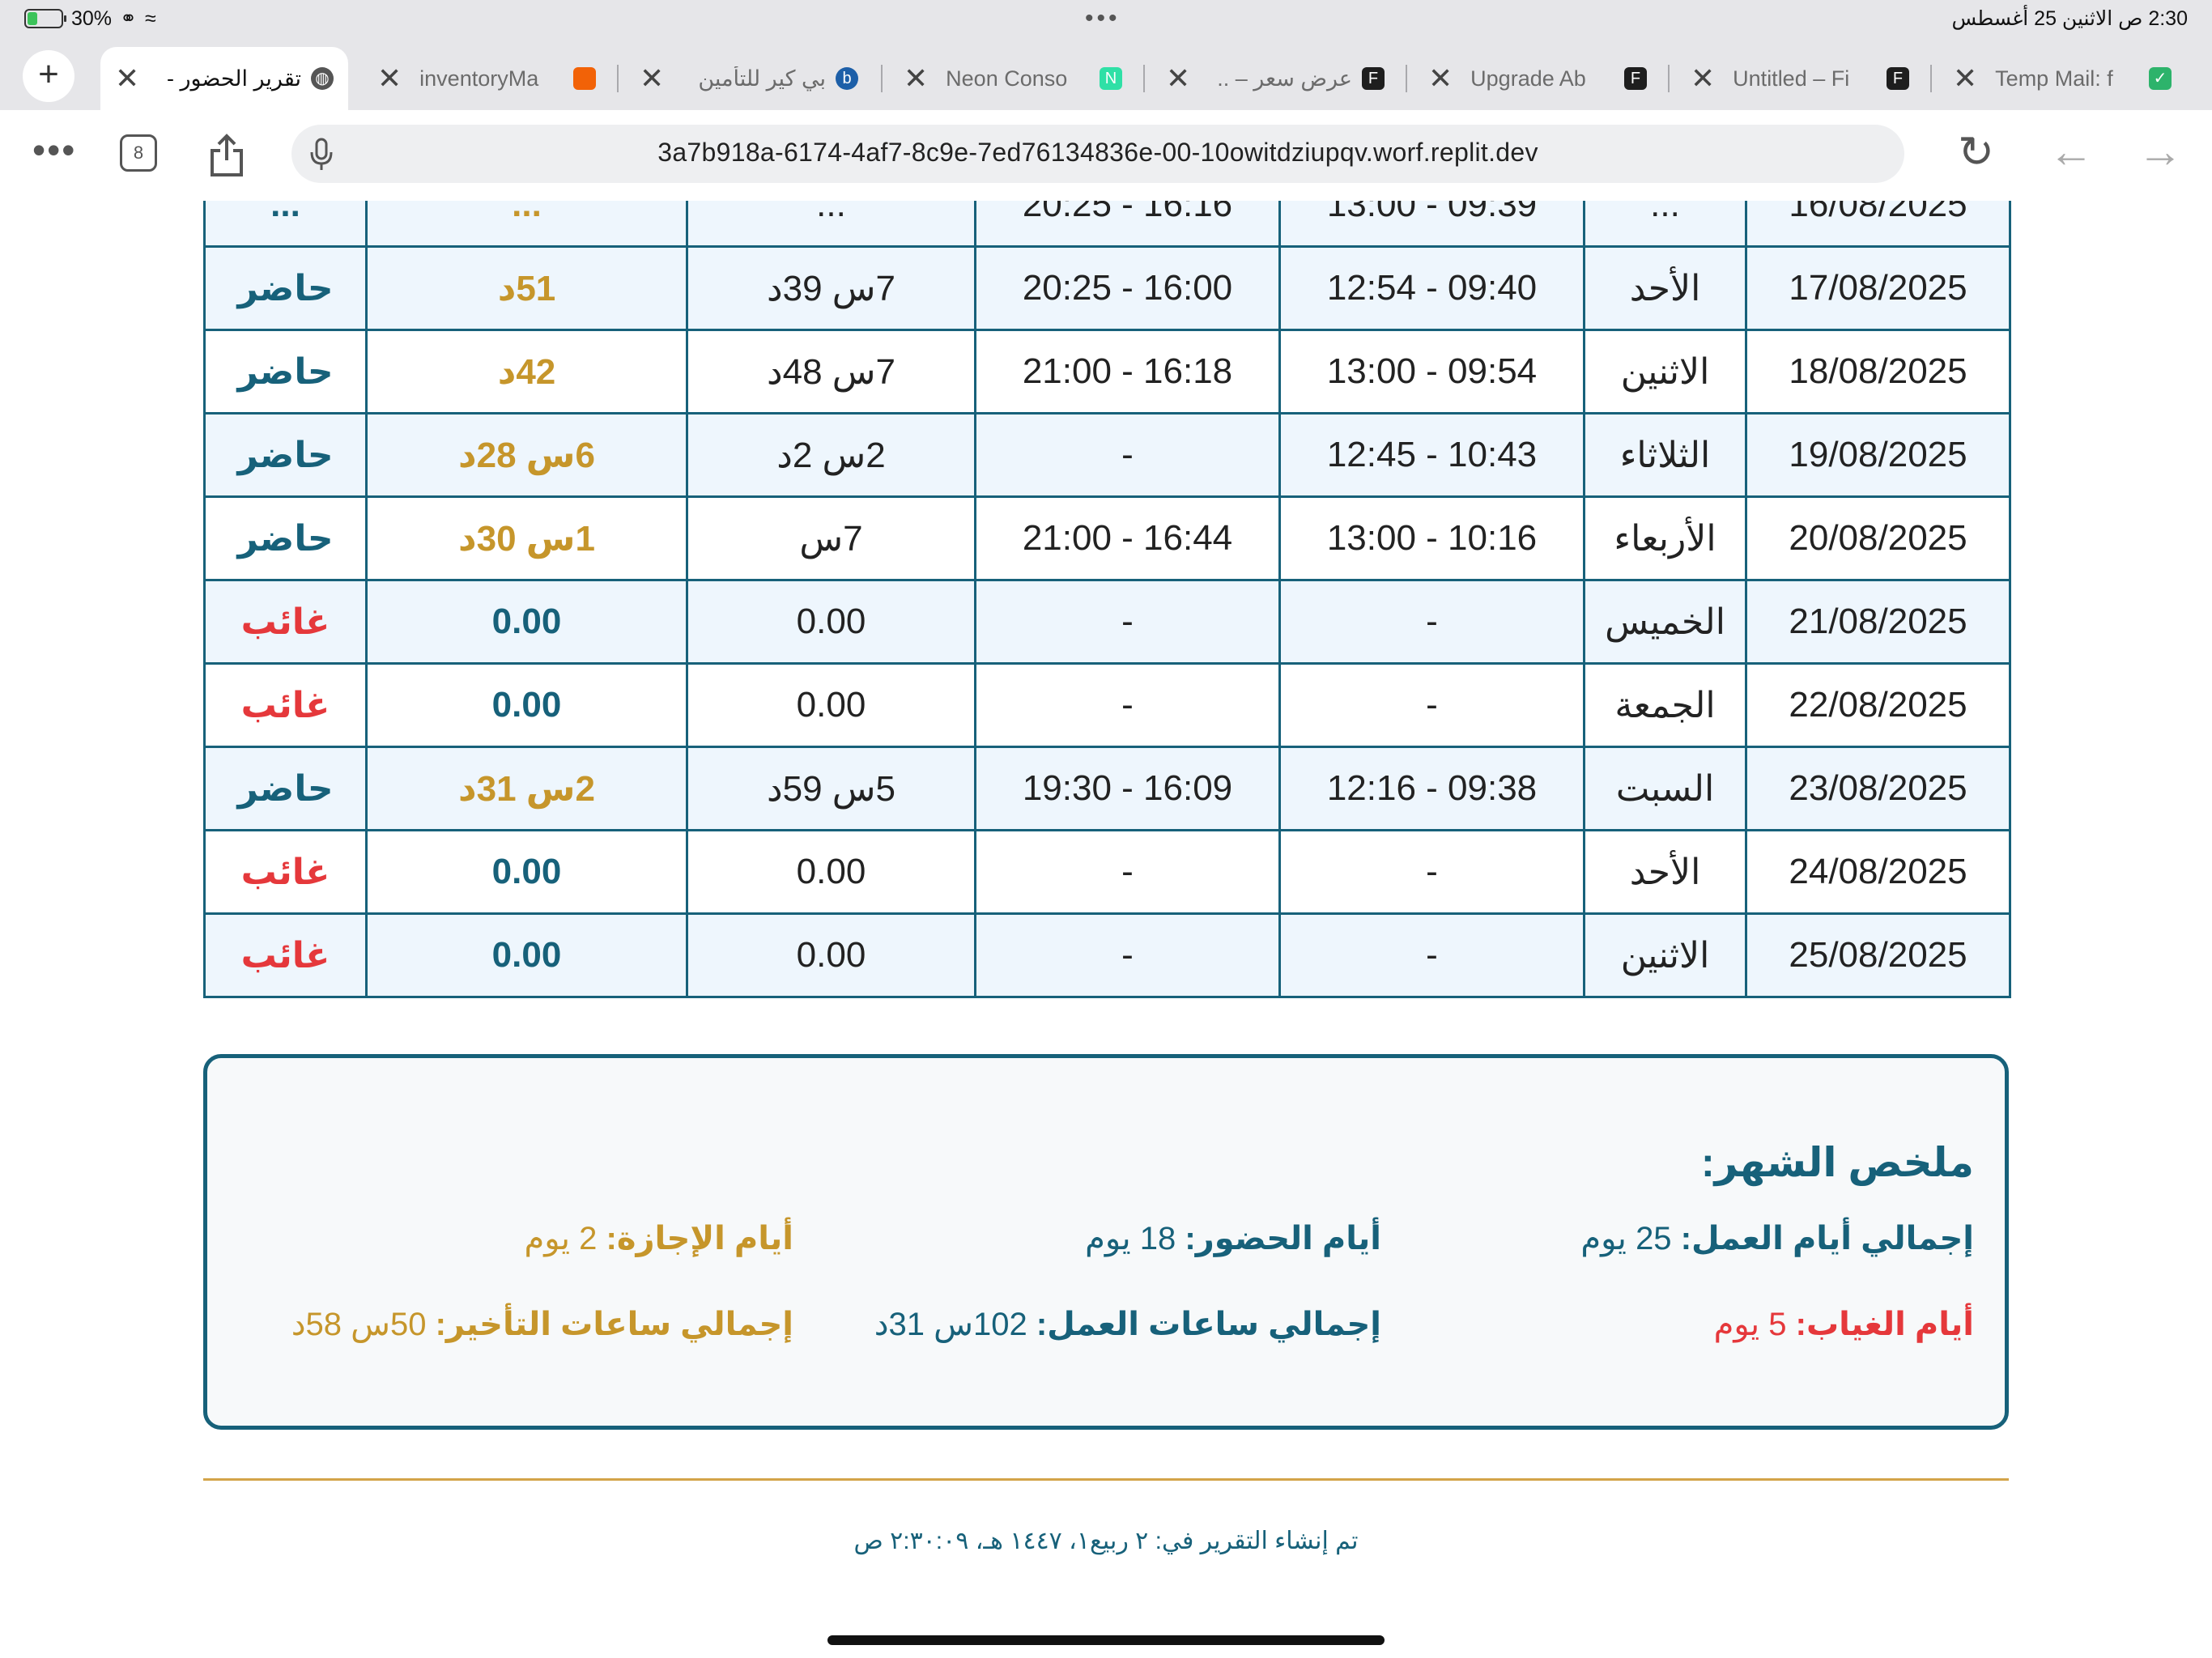 This screenshot has width=2212, height=1658. Describe the element at coordinates (1106, 1640) in the screenshot. I see `home-indicator` at that location.